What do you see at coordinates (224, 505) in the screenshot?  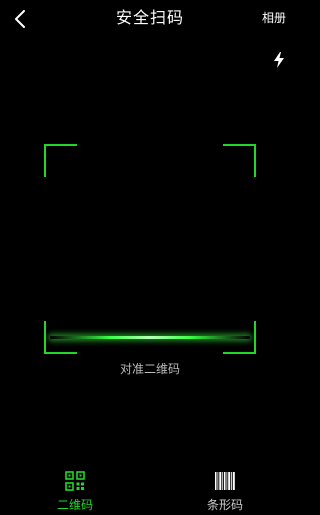 I see `tab-barcode-label: 条形码` at bounding box center [224, 505].